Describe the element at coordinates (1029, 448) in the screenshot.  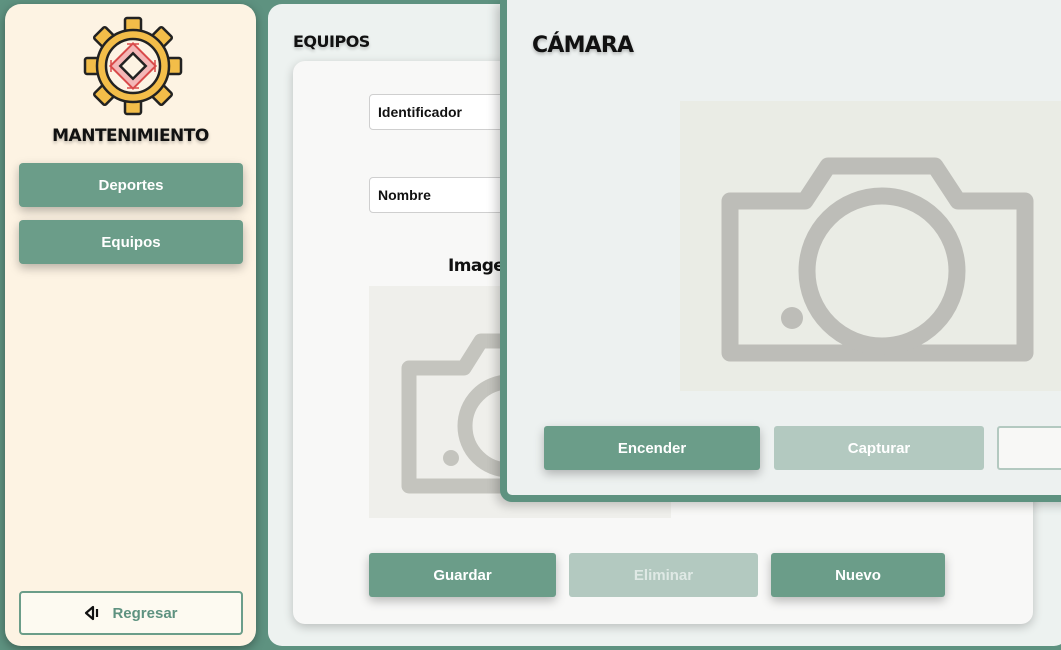
I see `modal-third-button` at that location.